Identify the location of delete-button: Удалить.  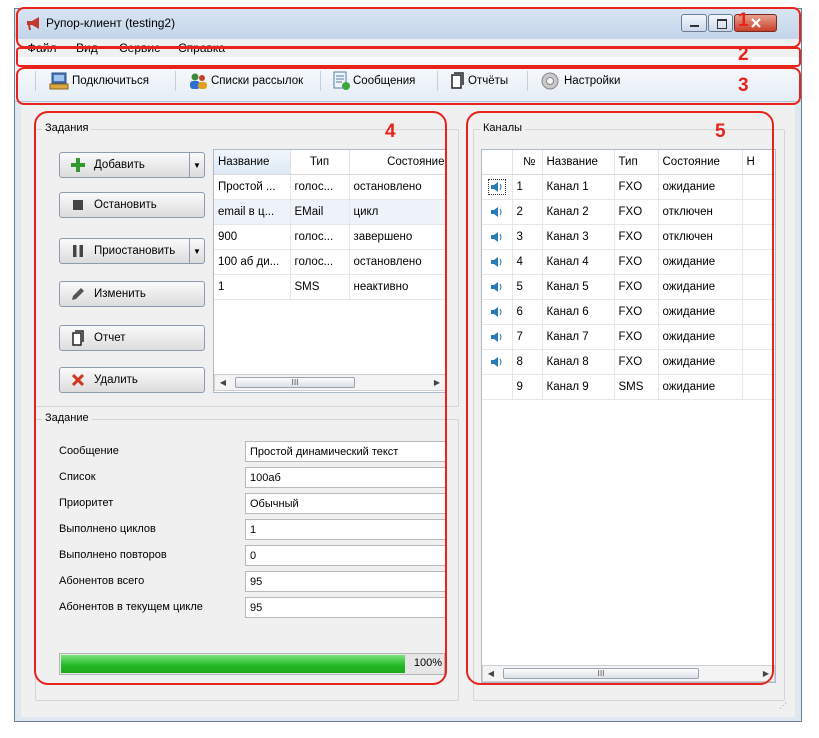
(132, 380).